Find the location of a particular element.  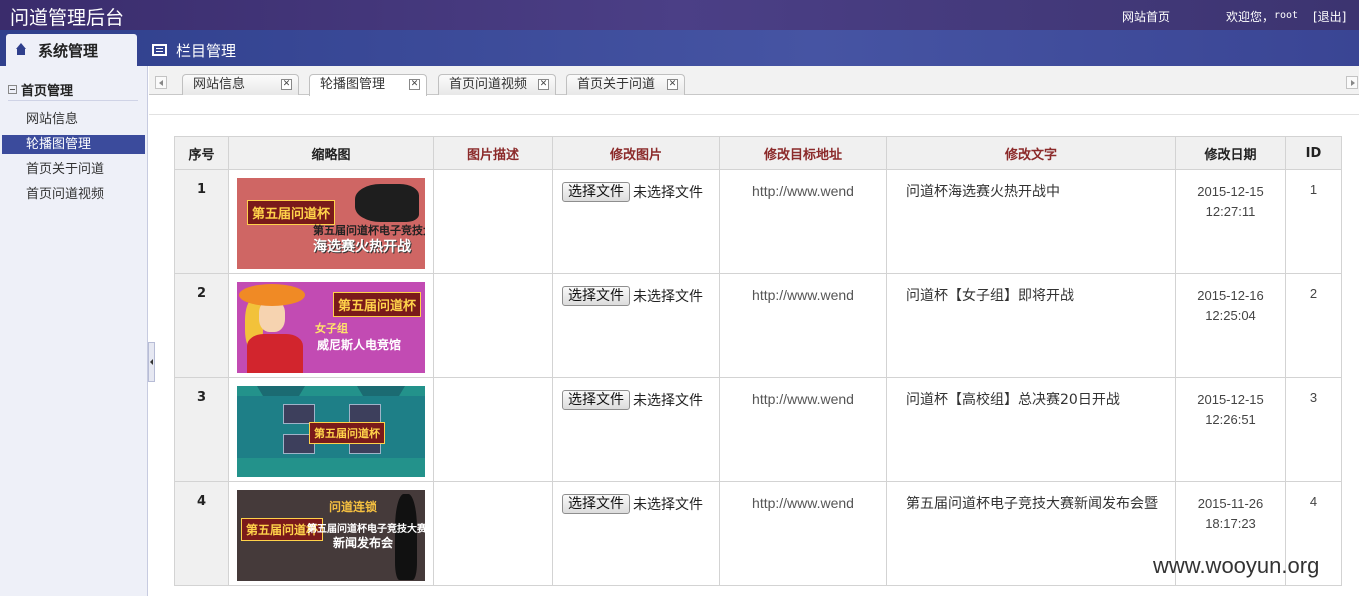

modified-time: 18:17:23 is located at coordinates (1230, 523).